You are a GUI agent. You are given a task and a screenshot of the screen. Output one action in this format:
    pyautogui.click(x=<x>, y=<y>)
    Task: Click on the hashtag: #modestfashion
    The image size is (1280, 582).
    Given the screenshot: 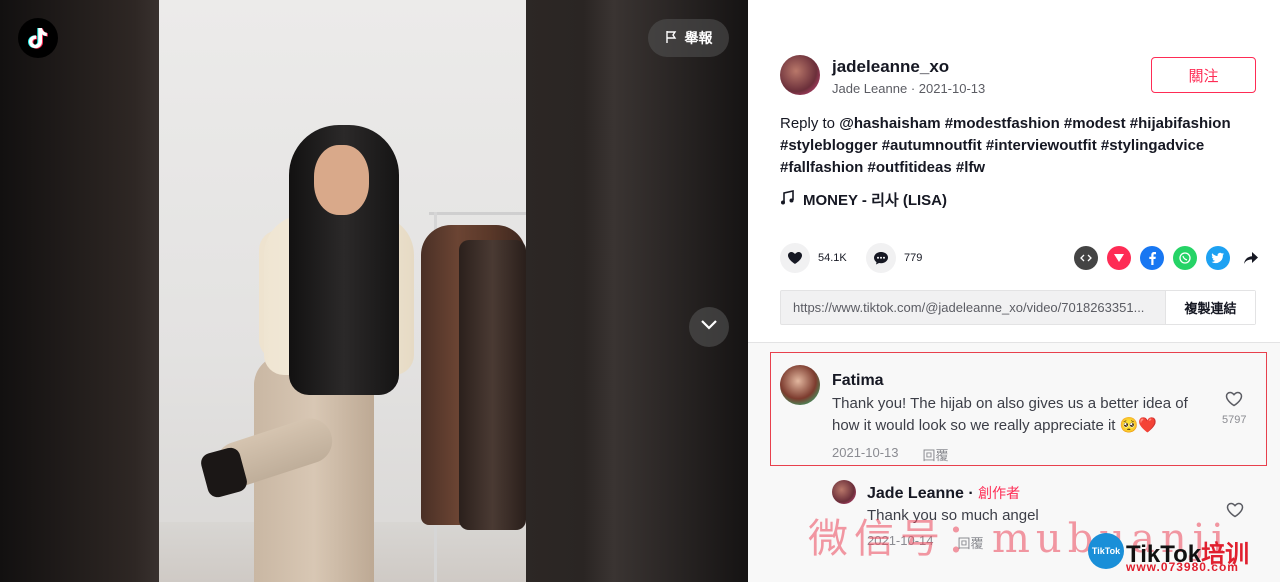 What is the action you would take?
    pyautogui.click(x=1002, y=123)
    